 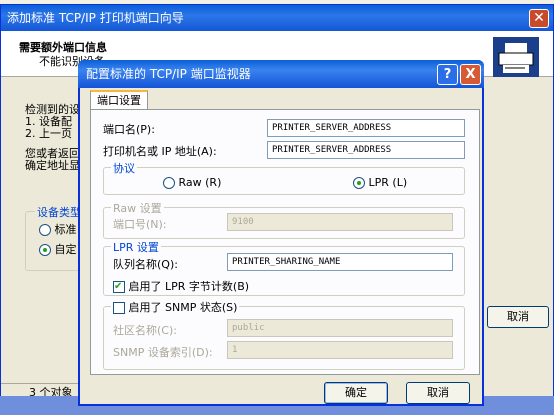 What do you see at coordinates (277, 18) in the screenshot?
I see `wizard-title-bar: 添加标准 TCP/IP 打印机端口向导` at bounding box center [277, 18].